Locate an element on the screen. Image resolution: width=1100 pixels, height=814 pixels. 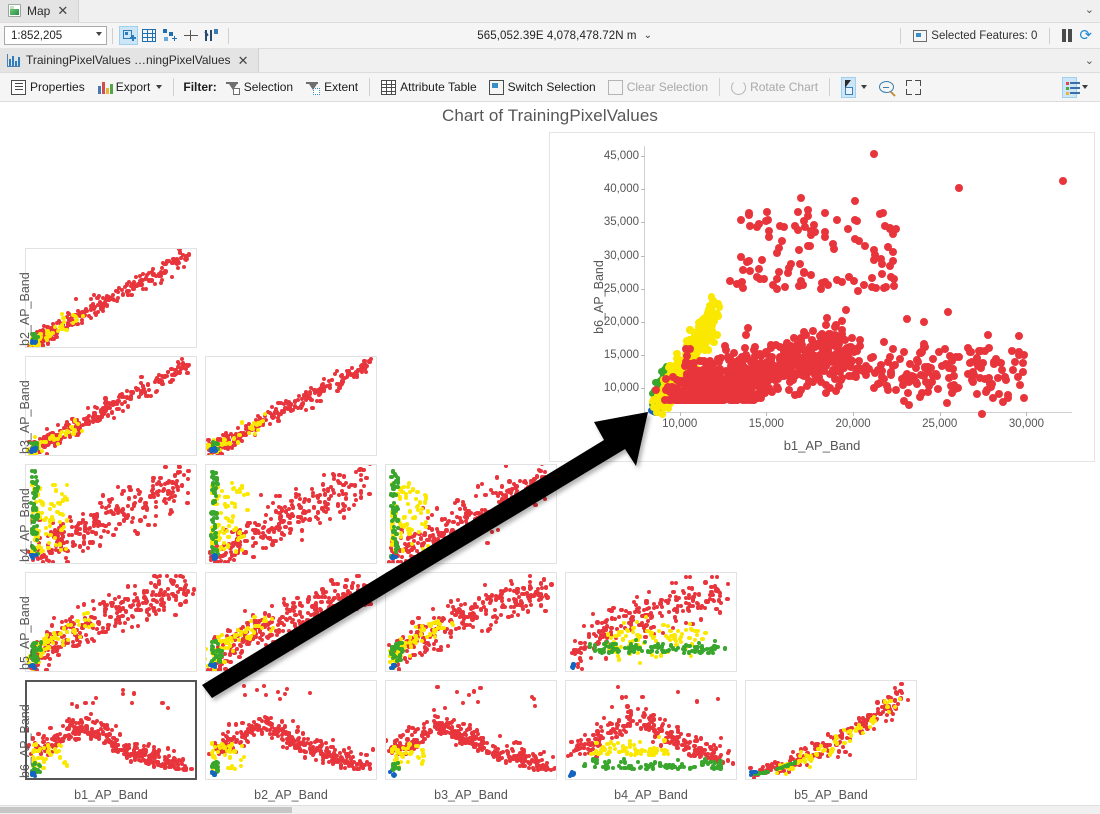
zoom-in-button is located at coordinates (886, 87).